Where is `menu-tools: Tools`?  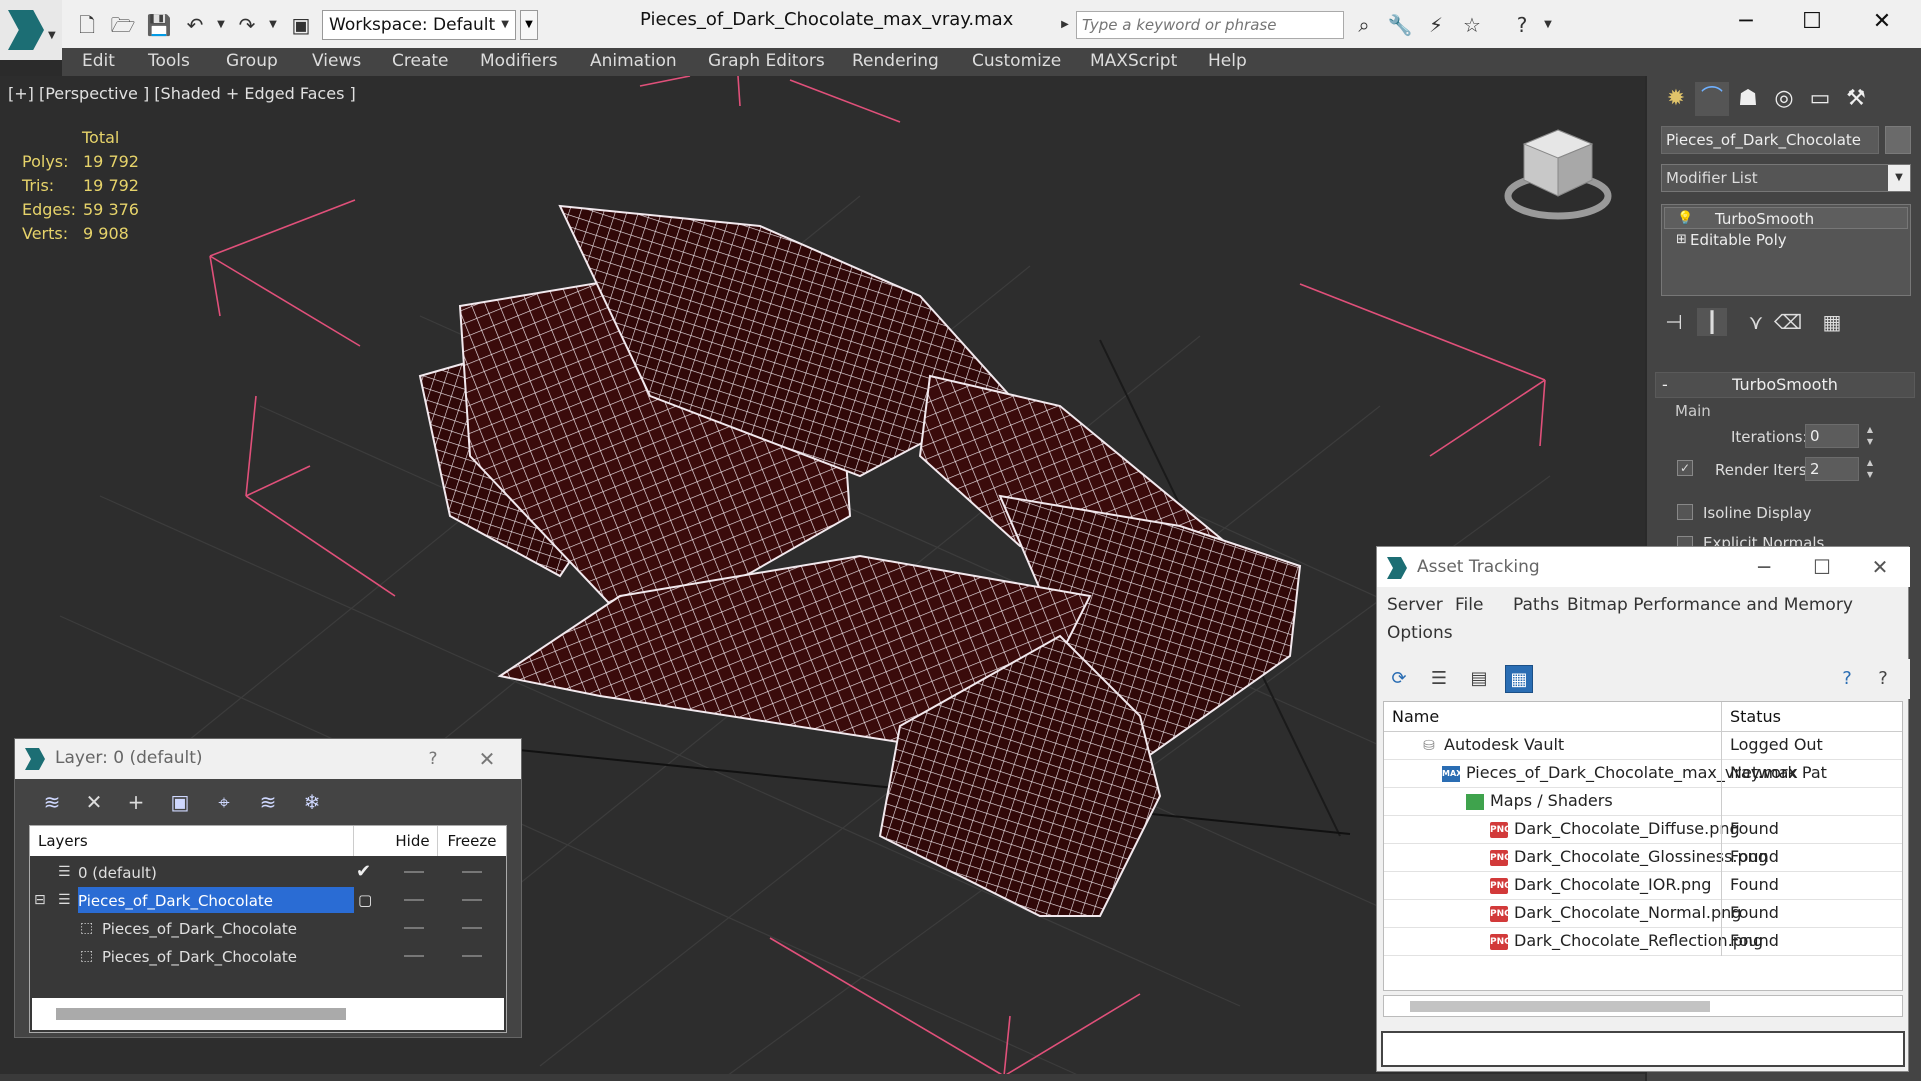 menu-tools: Tools is located at coordinates (169, 61).